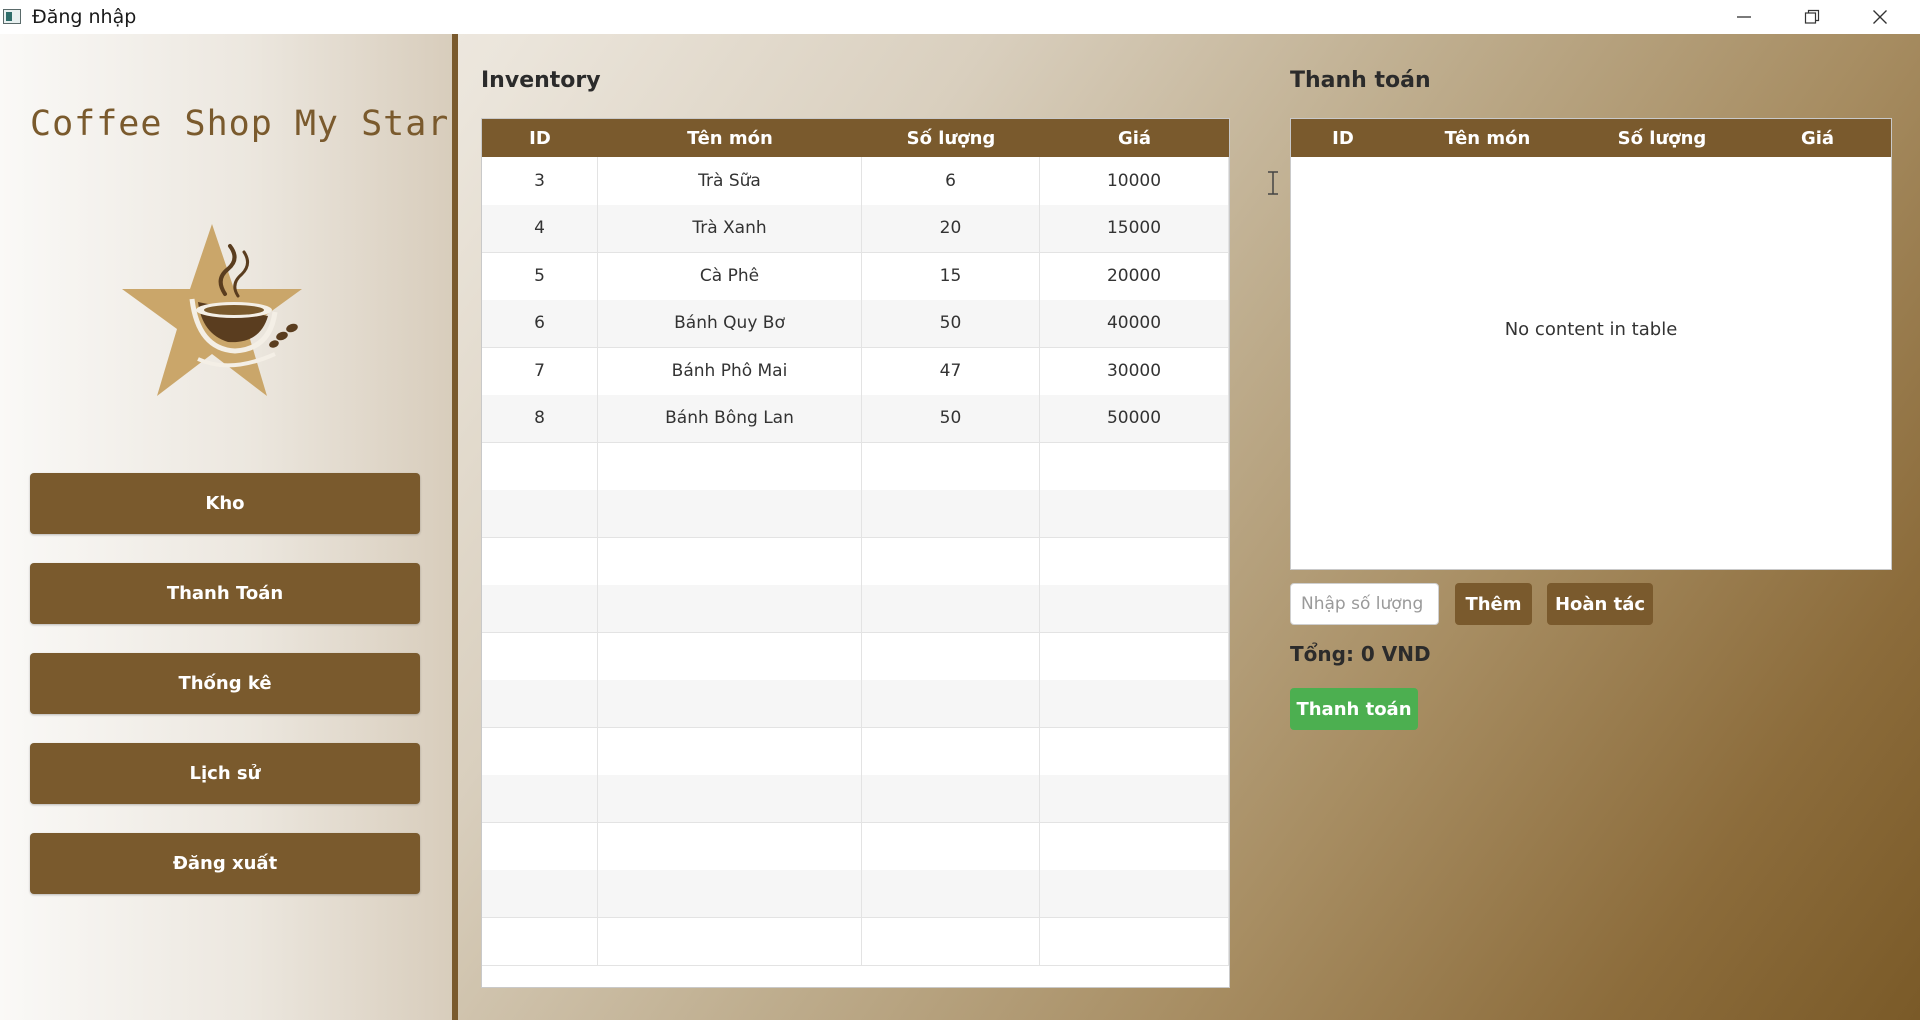 The width and height of the screenshot is (1920, 1020). What do you see at coordinates (951, 181) in the screenshot?
I see `cell-so-luong: 6` at bounding box center [951, 181].